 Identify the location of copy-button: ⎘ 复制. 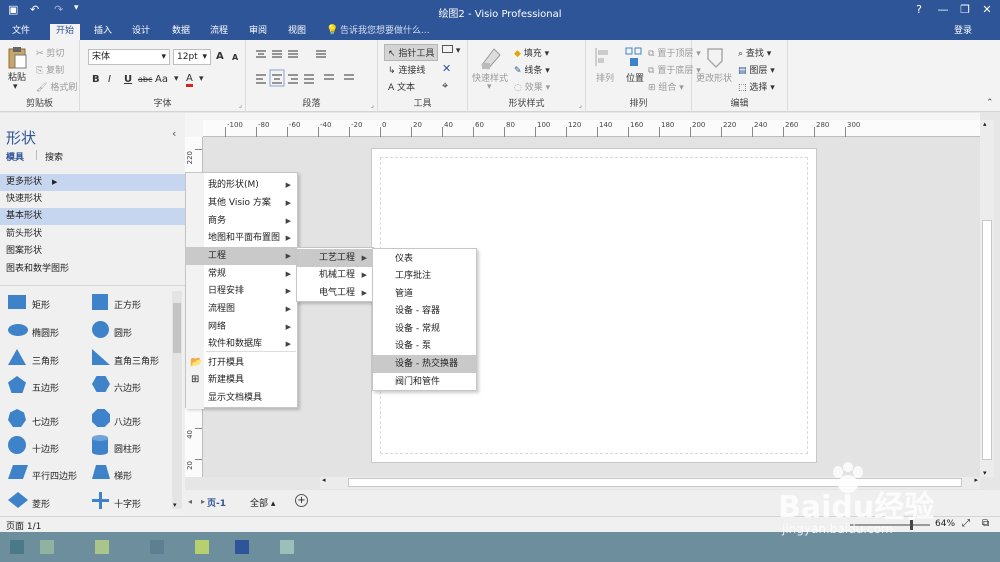
(50, 69).